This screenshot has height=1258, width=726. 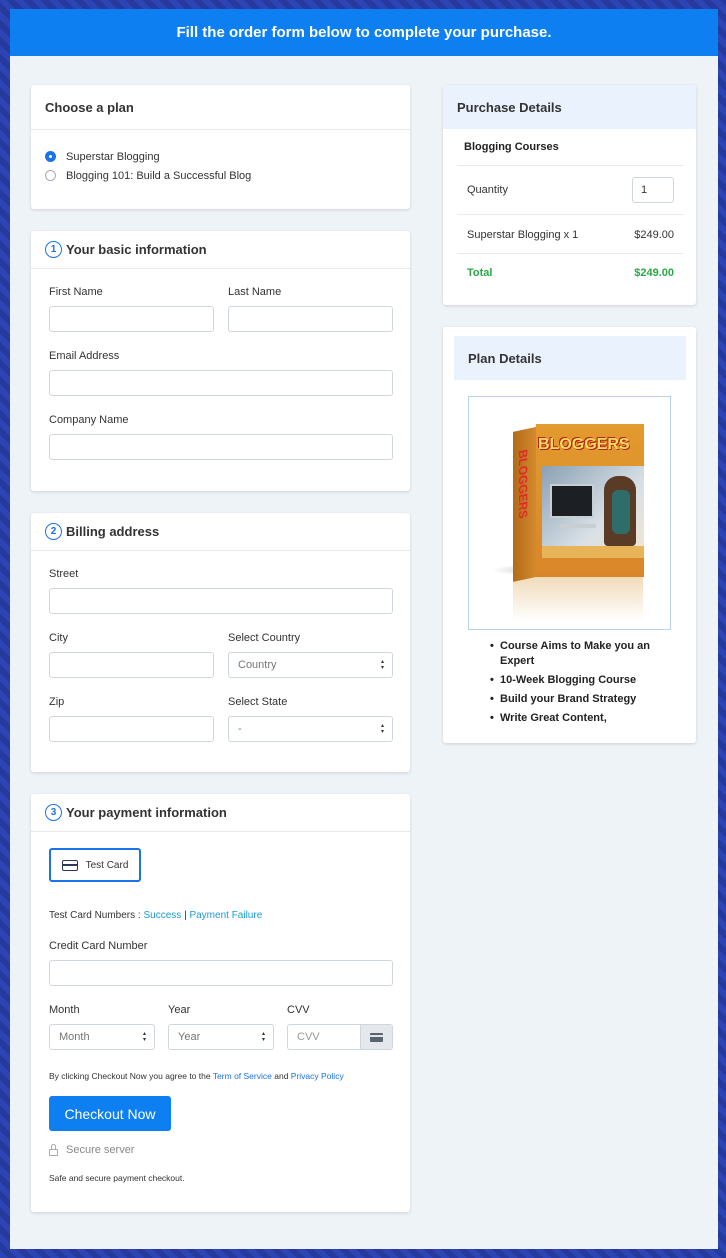 What do you see at coordinates (95, 915) in the screenshot?
I see `test-numbers-label: Test Card Numbers :` at bounding box center [95, 915].